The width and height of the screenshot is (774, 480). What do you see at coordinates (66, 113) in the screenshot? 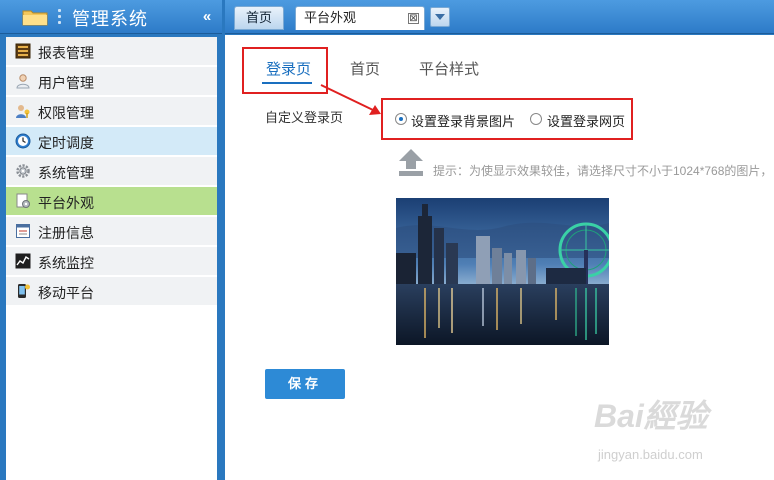
I see `sidebar-item-label: 权限管理` at bounding box center [66, 113].